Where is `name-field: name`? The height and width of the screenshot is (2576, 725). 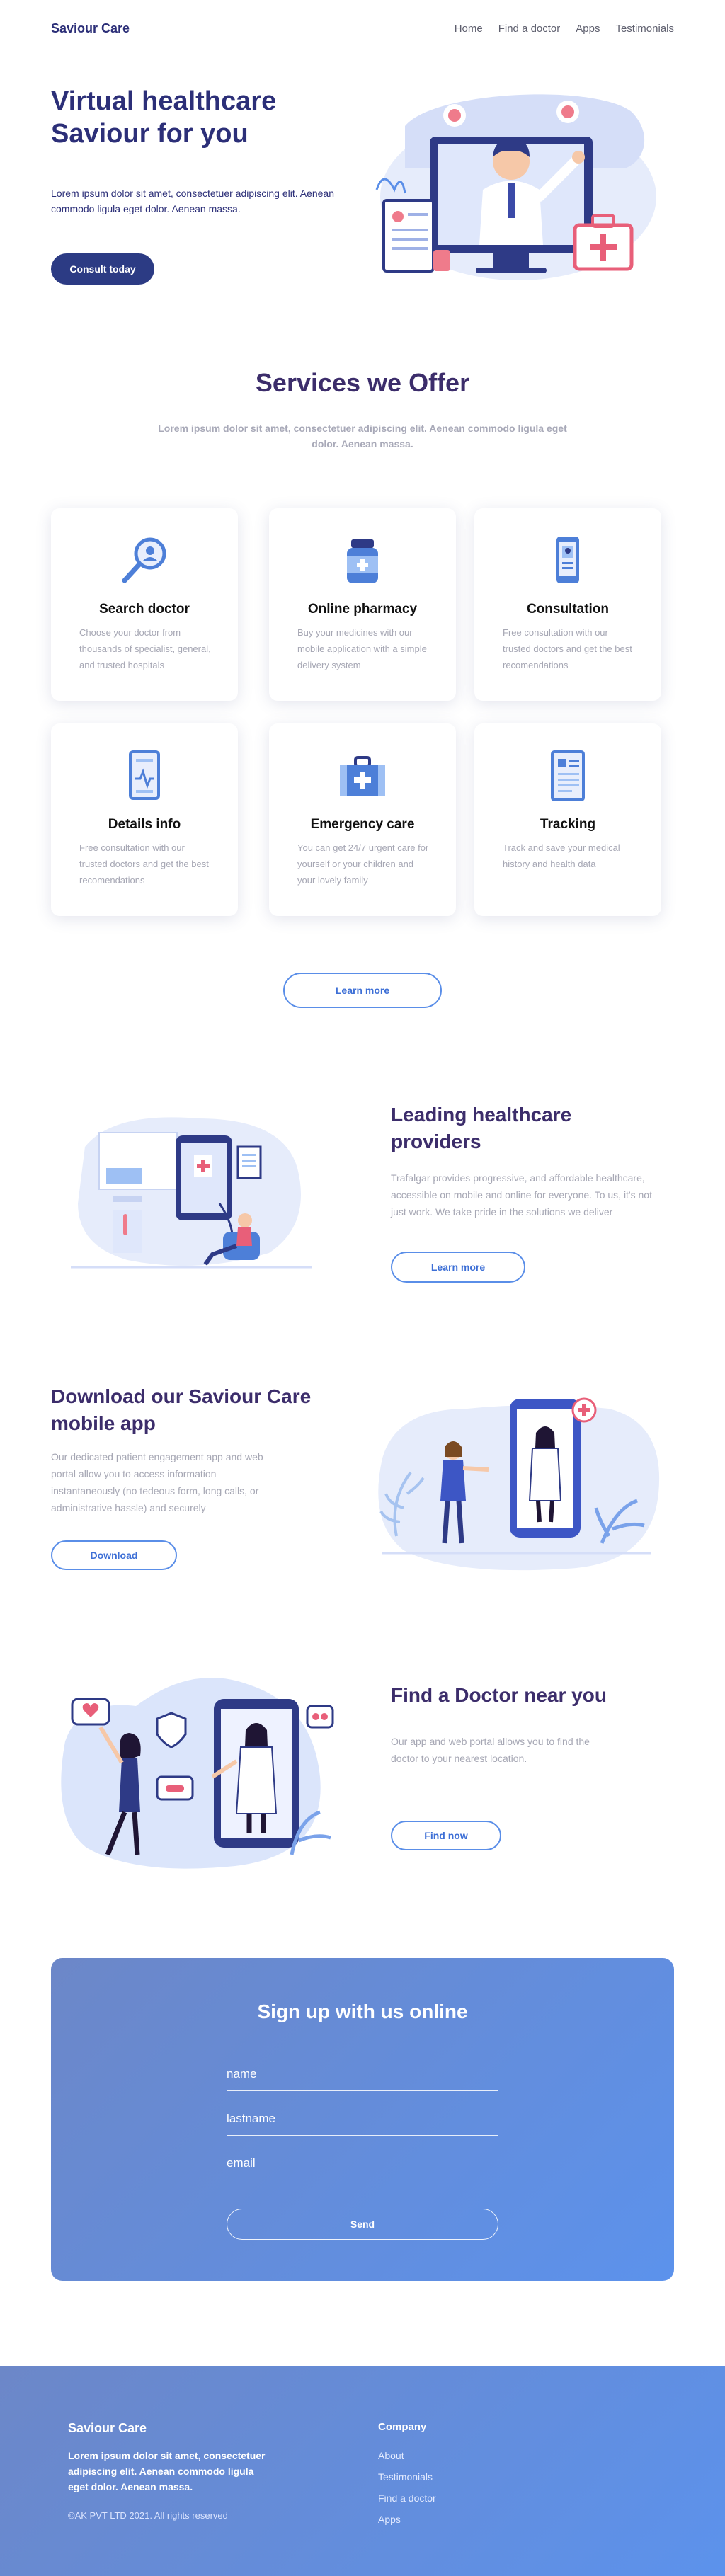
name-field: name is located at coordinates (362, 2075).